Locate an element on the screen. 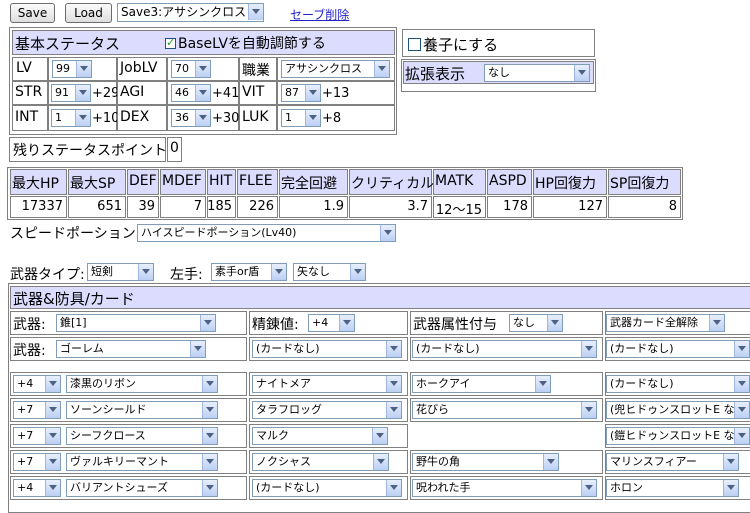 This screenshot has width=750, height=513. card-clear-select: 武器カード全解除 is located at coordinates (665, 323).